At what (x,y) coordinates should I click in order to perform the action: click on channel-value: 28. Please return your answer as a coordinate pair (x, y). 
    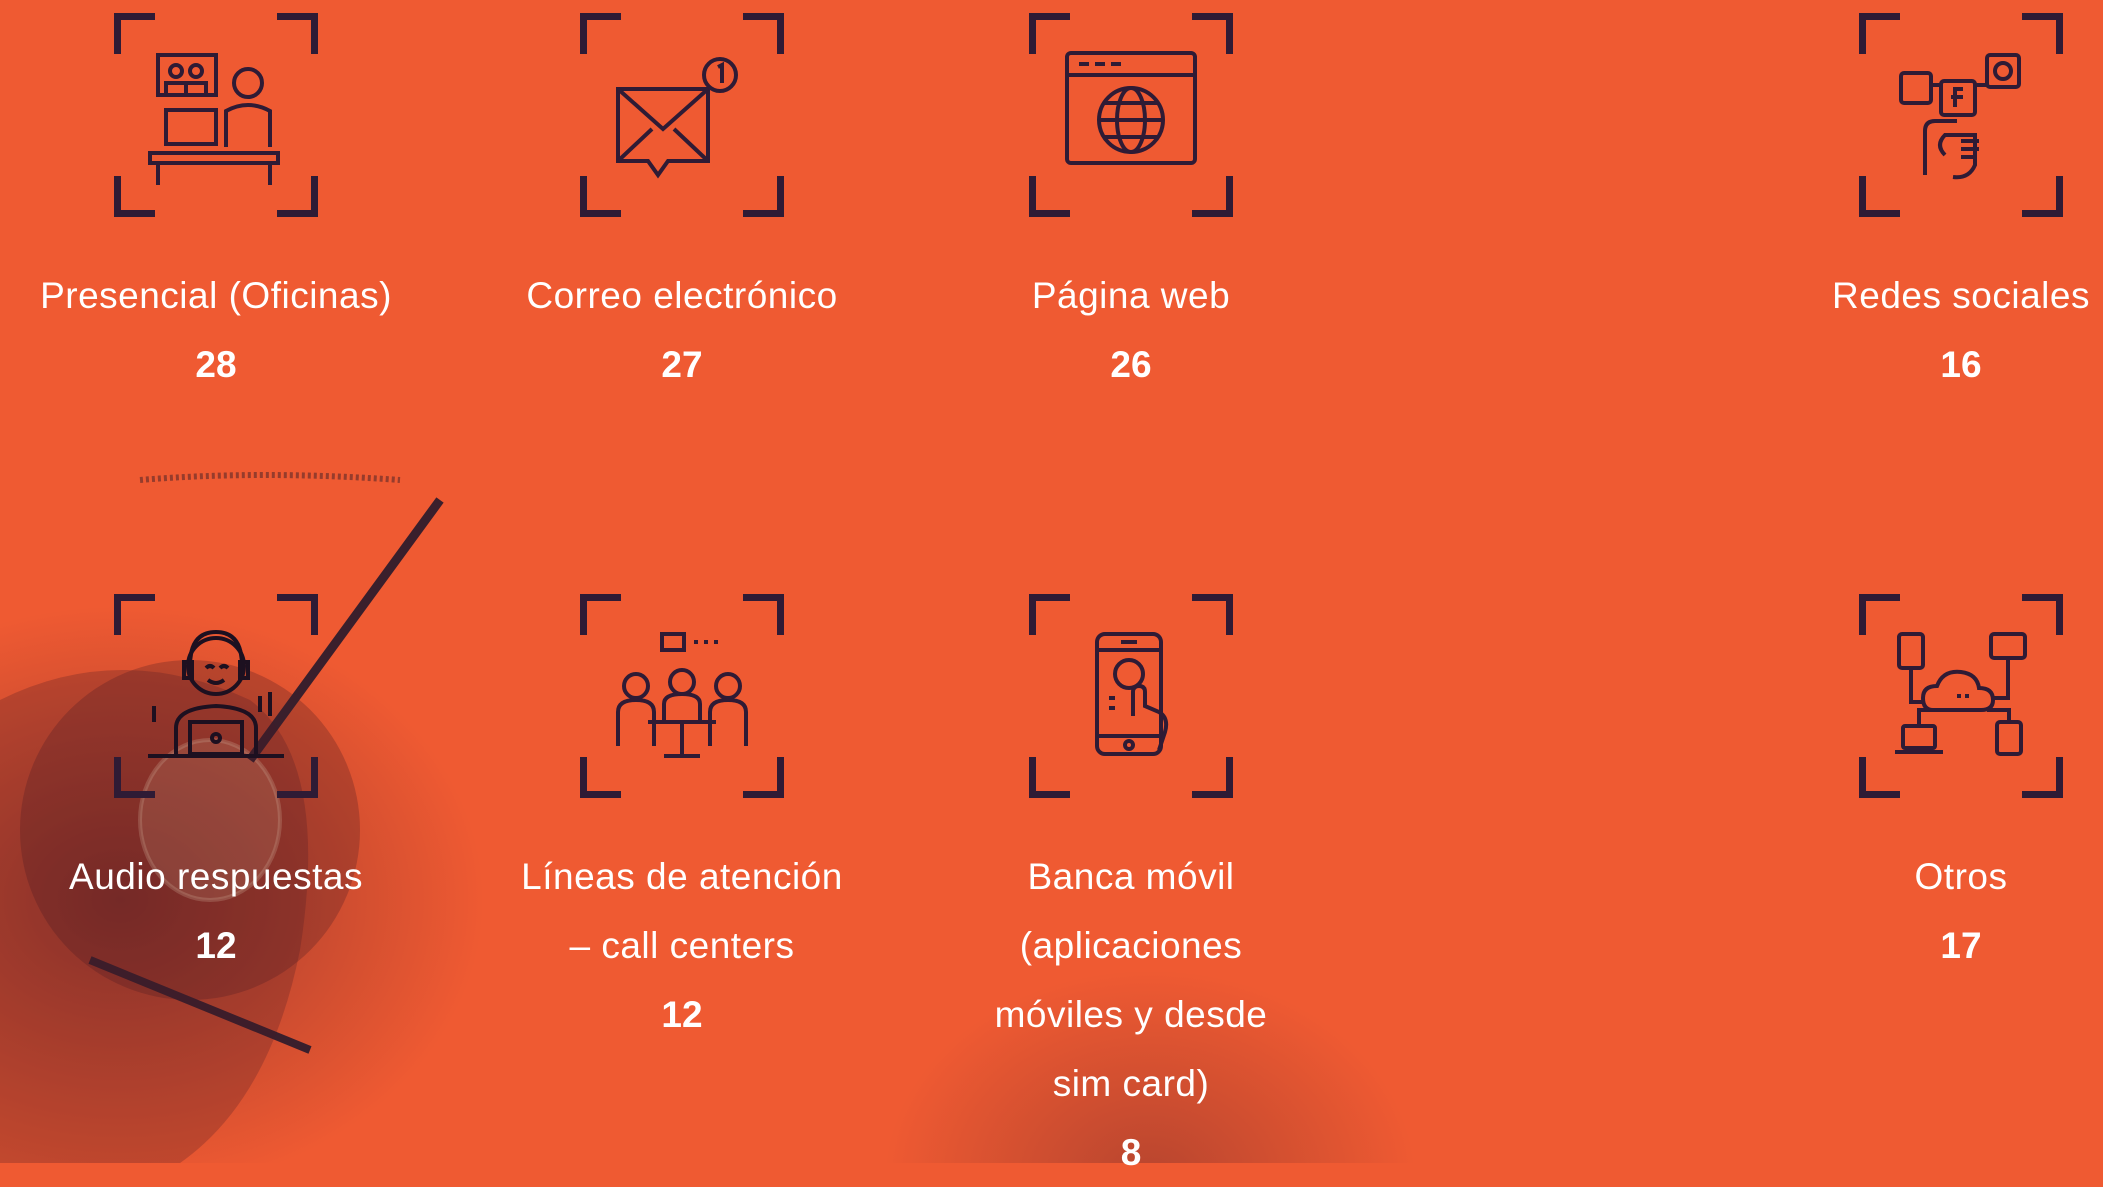
    Looking at the image, I should click on (216, 364).